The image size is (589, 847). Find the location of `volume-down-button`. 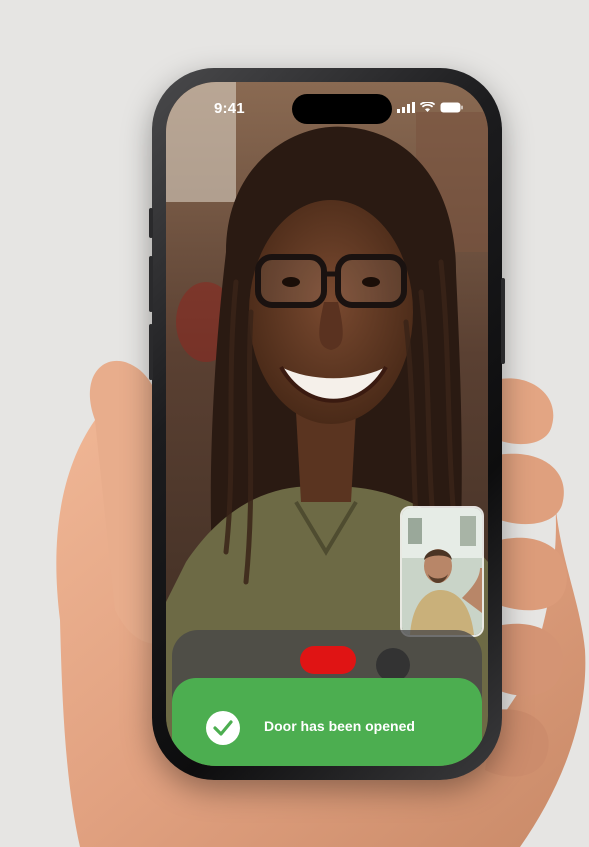

volume-down-button is located at coordinates (151, 352).